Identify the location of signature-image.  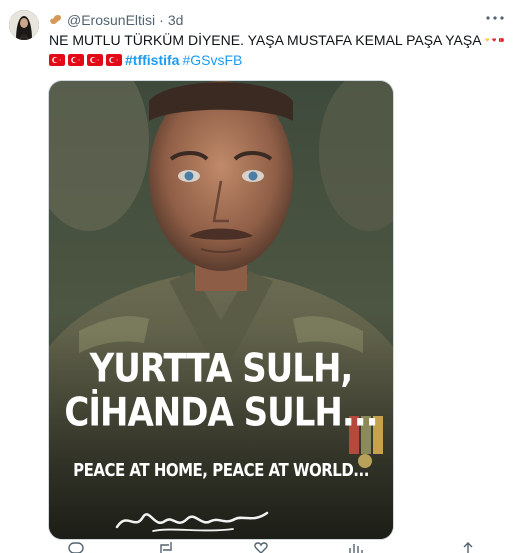
(192, 521).